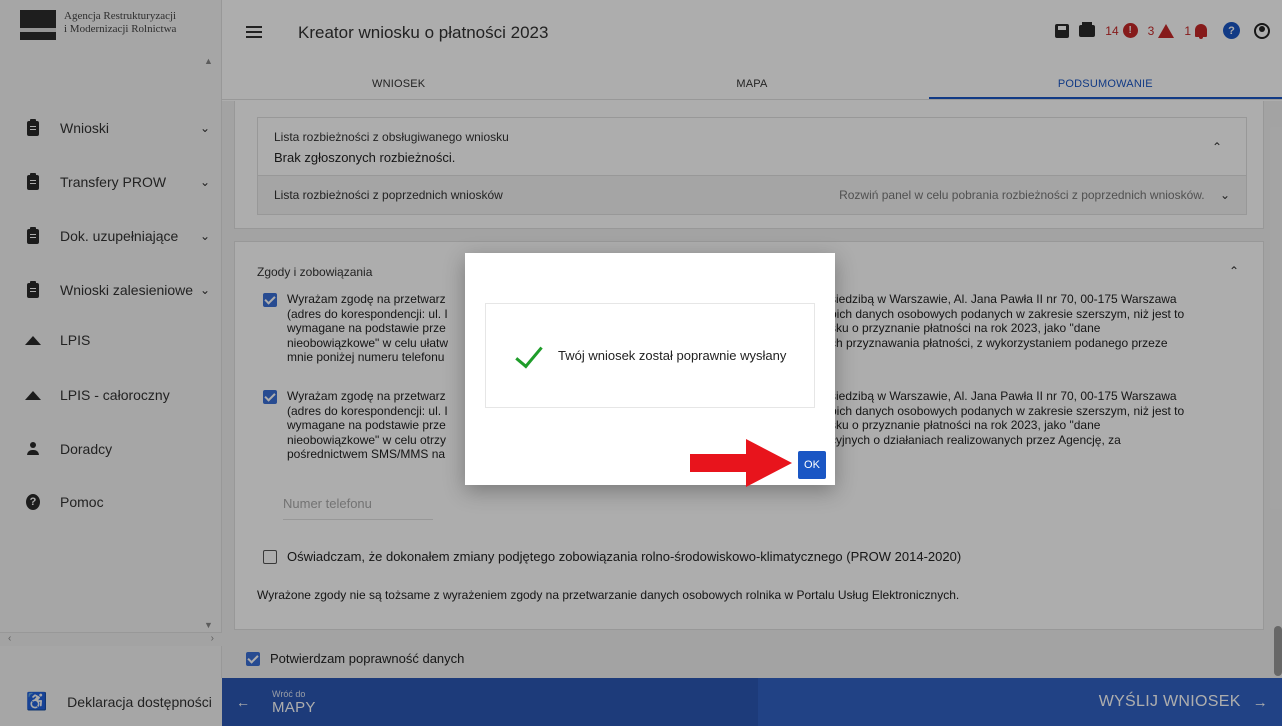  Describe the element at coordinates (812, 465) in the screenshot. I see `ok-button: OK` at that location.